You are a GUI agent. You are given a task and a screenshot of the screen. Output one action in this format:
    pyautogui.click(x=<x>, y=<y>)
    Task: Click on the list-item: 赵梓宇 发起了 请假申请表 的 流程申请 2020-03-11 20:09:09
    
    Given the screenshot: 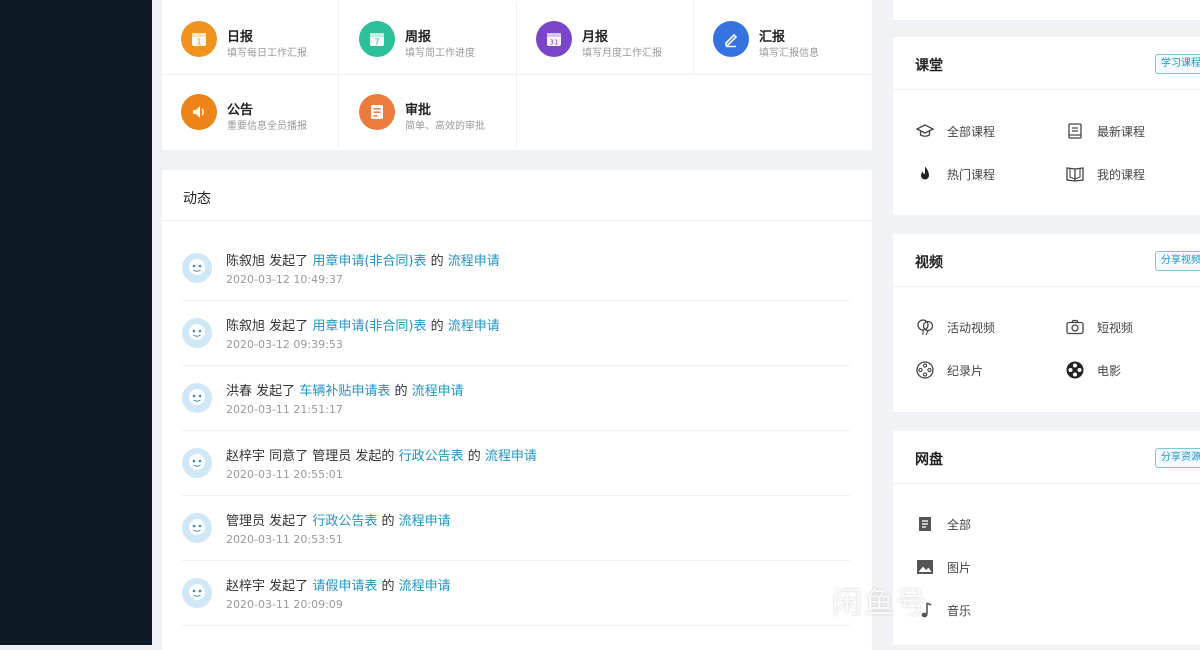 What is the action you would take?
    pyautogui.click(x=516, y=593)
    